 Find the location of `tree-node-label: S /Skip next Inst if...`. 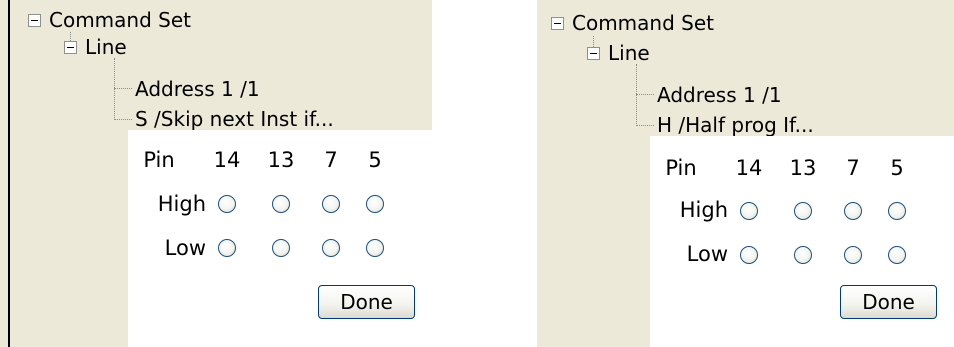

tree-node-label: S /Skip next Inst if... is located at coordinates (234, 119).